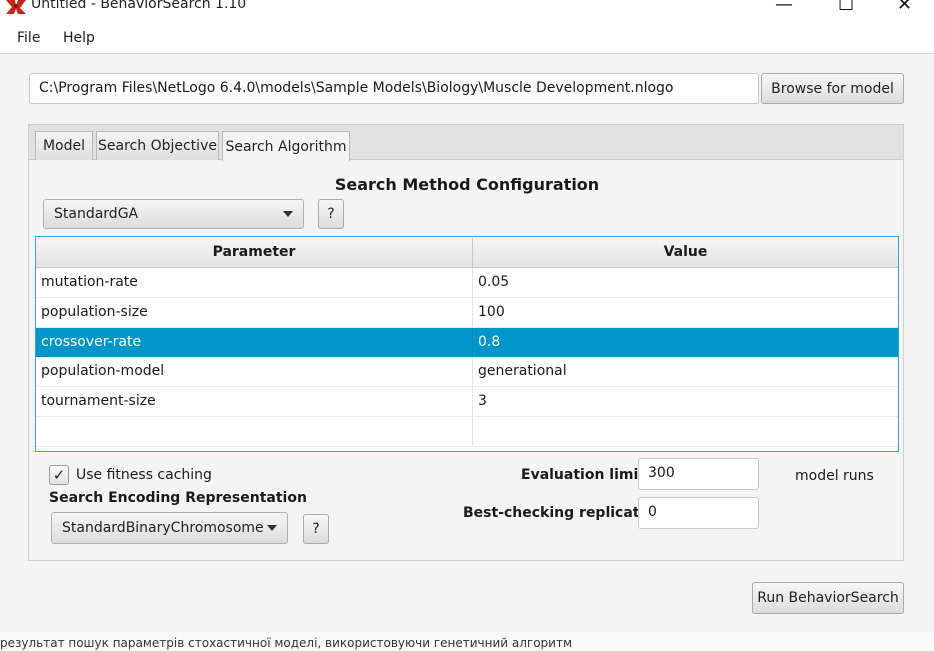 The width and height of the screenshot is (934, 651). What do you see at coordinates (331, 214) in the screenshot?
I see `search-method-help-button: ?` at bounding box center [331, 214].